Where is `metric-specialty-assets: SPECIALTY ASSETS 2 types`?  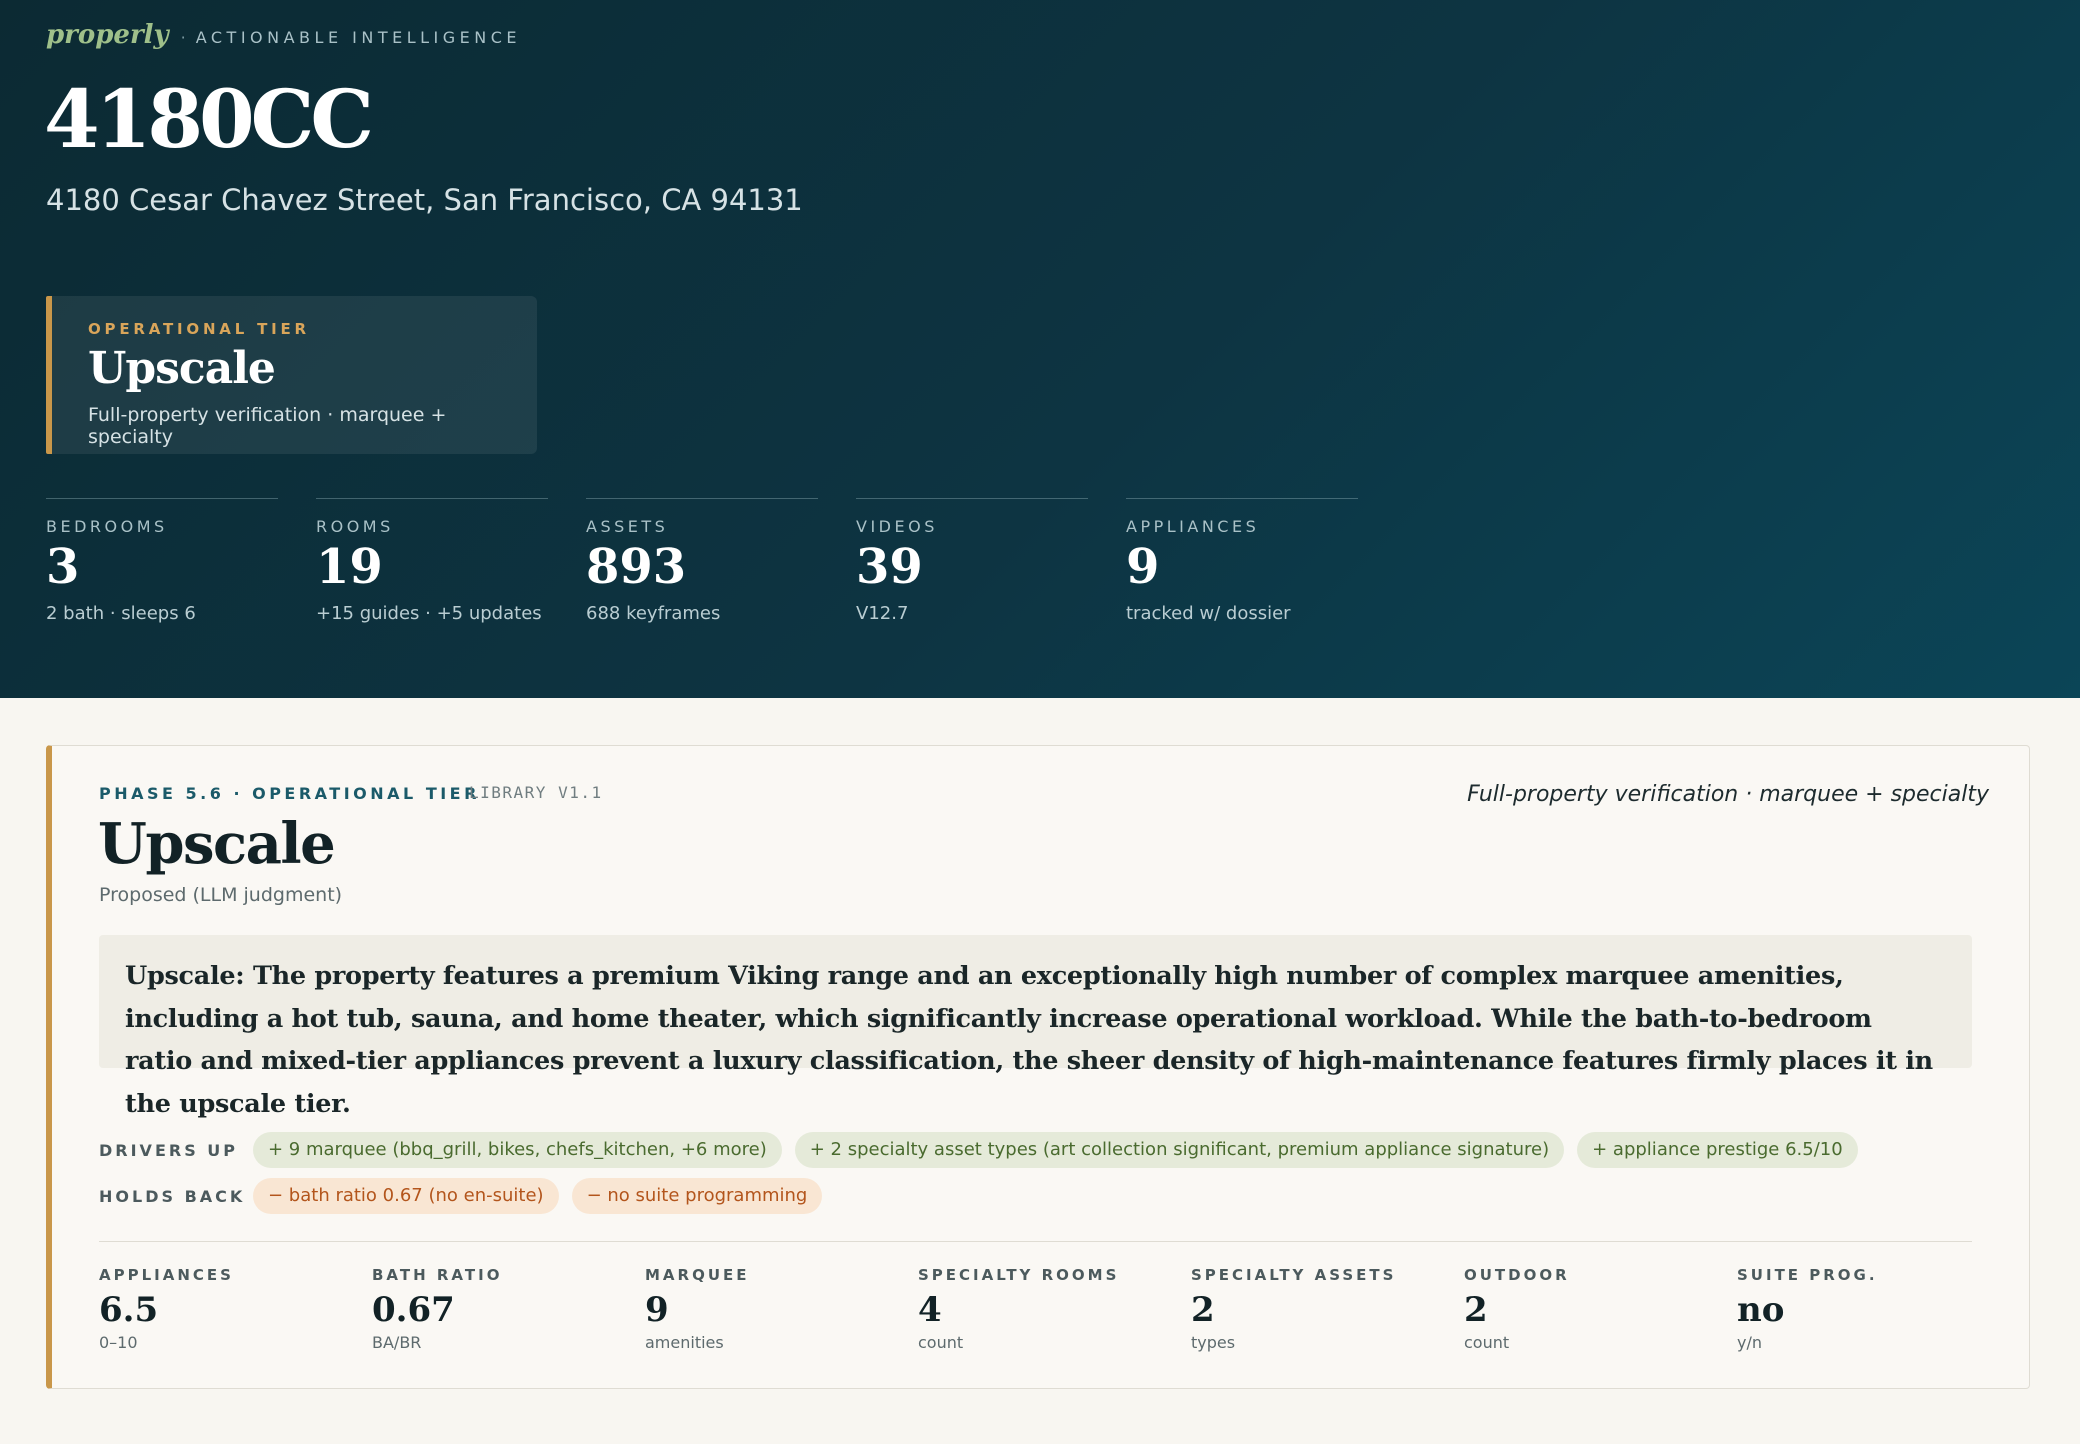 metric-specialty-assets: SPECIALTY ASSETS 2 types is located at coordinates (1321, 1309).